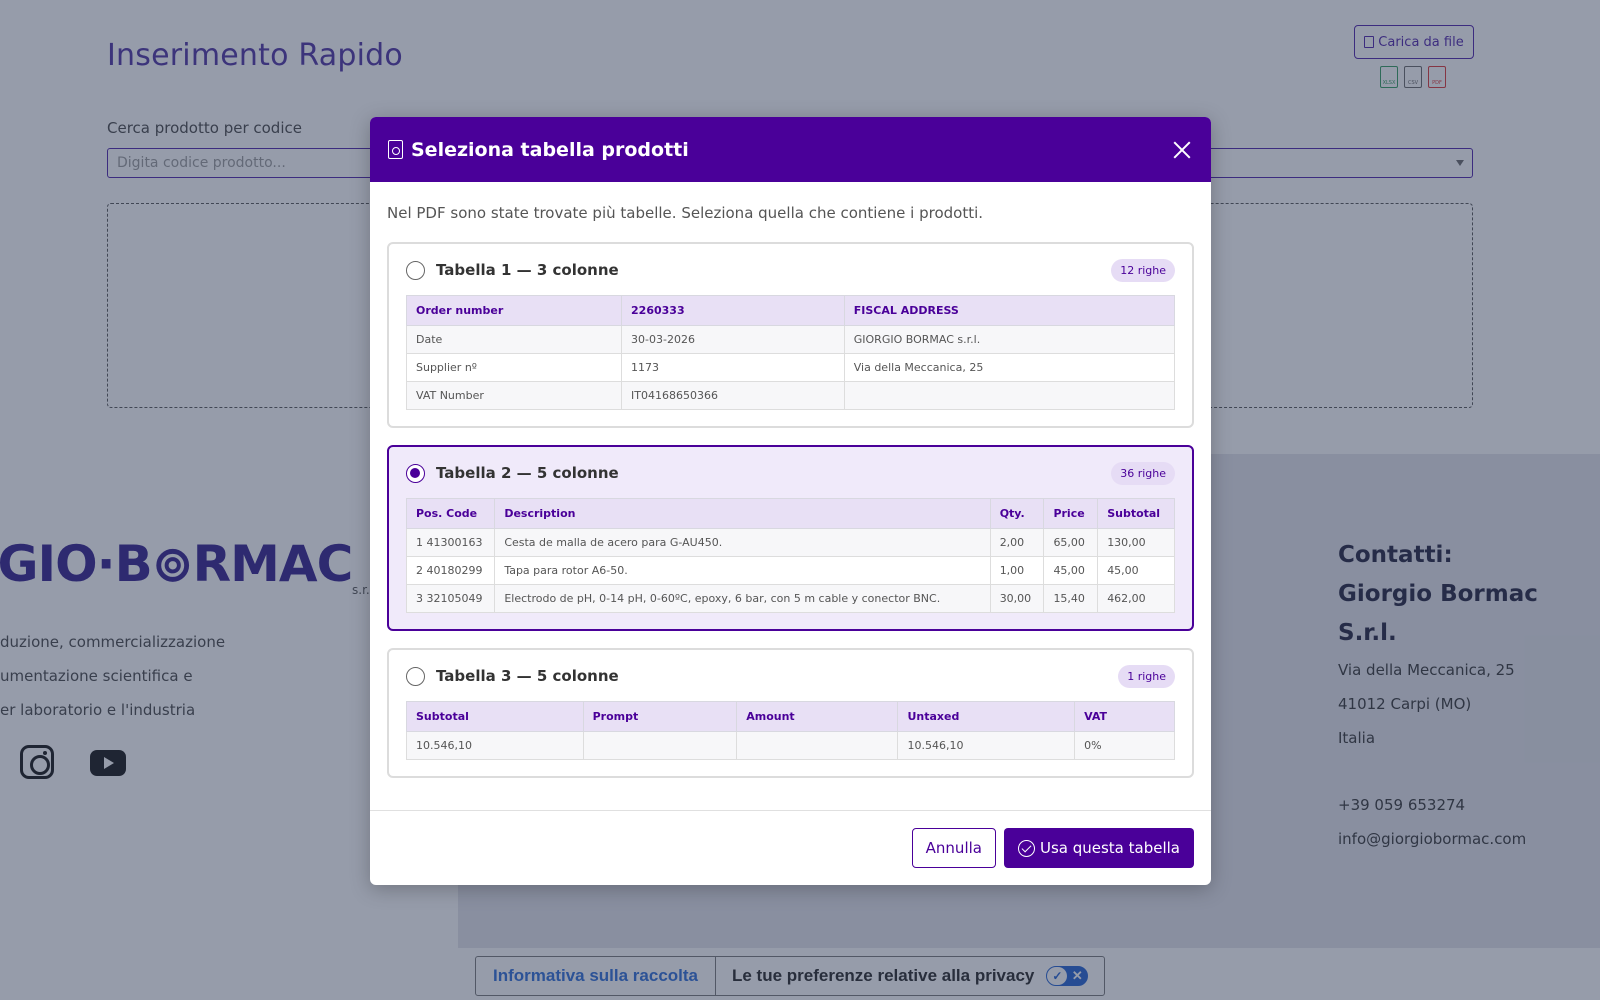 This screenshot has height=1000, width=1600. I want to click on table-cell: Date, so click(514, 339).